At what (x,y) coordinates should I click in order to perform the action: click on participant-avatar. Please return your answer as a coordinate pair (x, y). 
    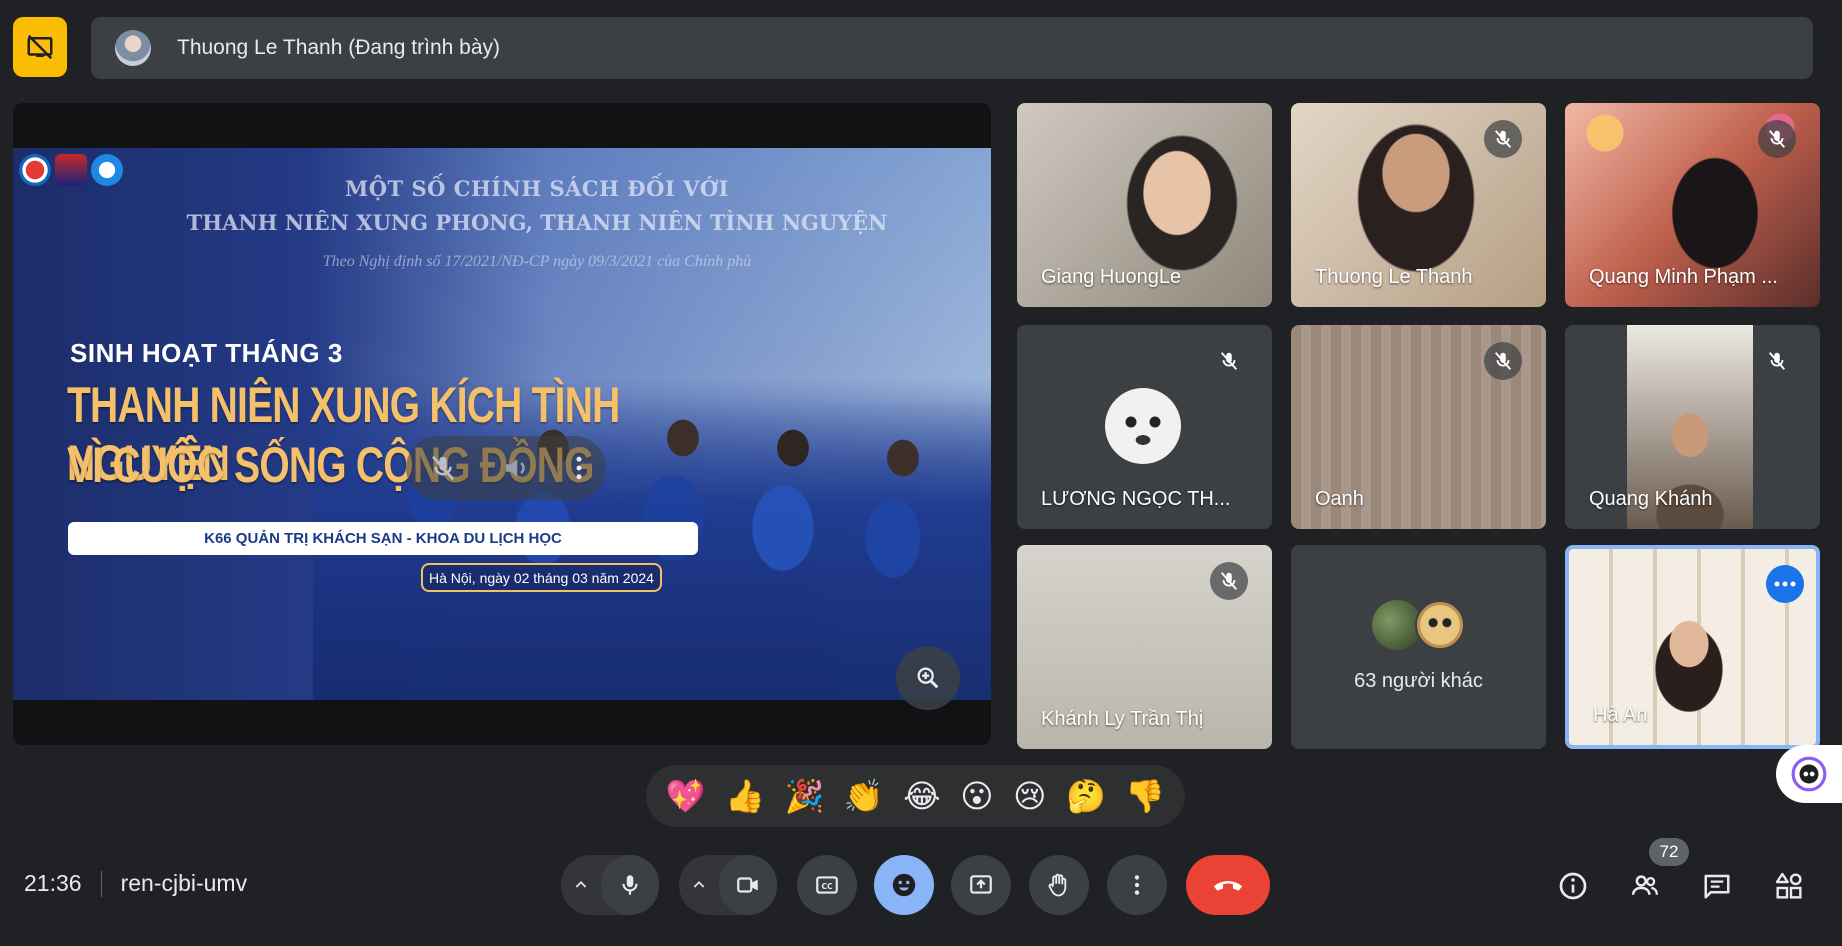
    Looking at the image, I should click on (1143, 426).